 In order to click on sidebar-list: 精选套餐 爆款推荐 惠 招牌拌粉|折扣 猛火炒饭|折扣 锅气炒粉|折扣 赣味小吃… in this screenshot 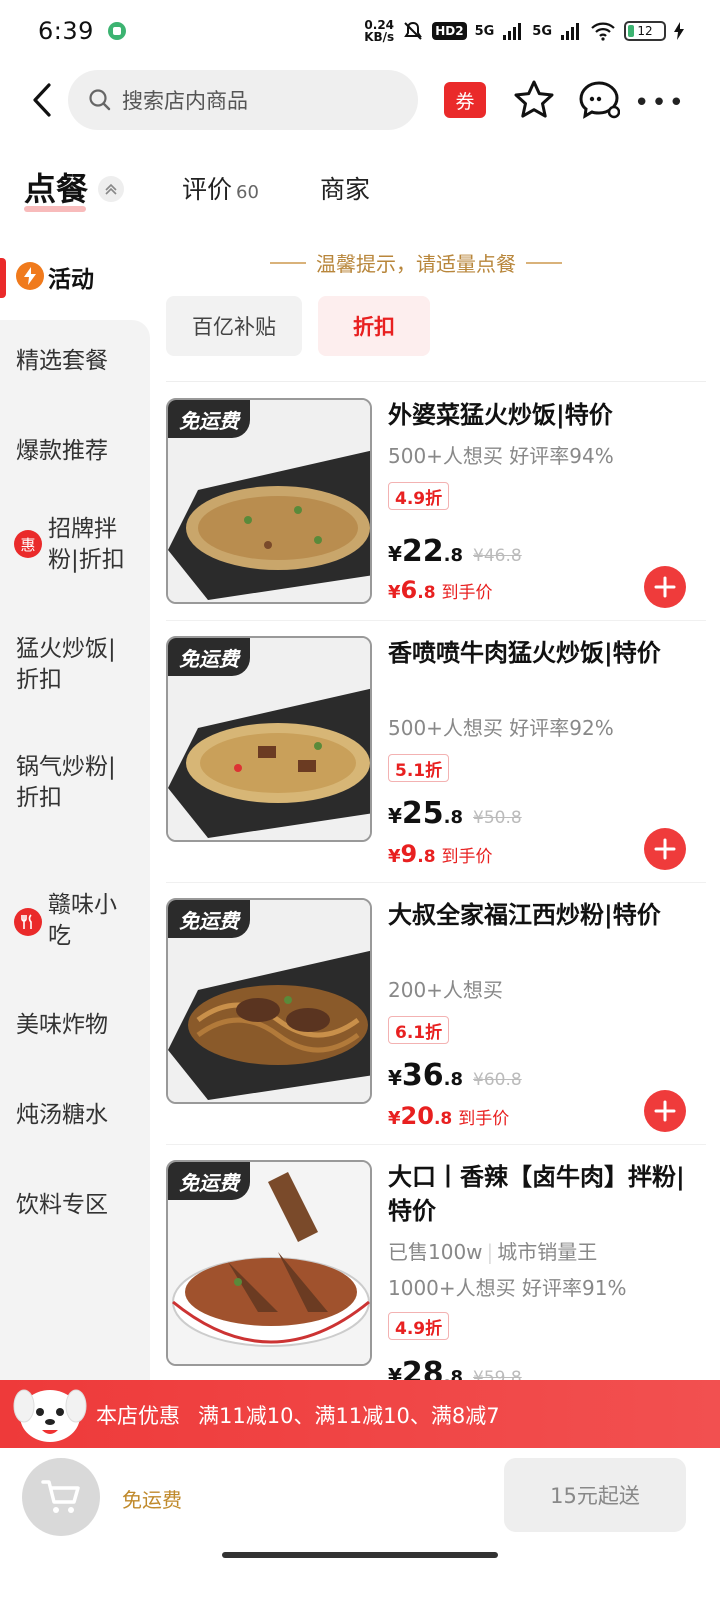, I will do `click(75, 850)`.